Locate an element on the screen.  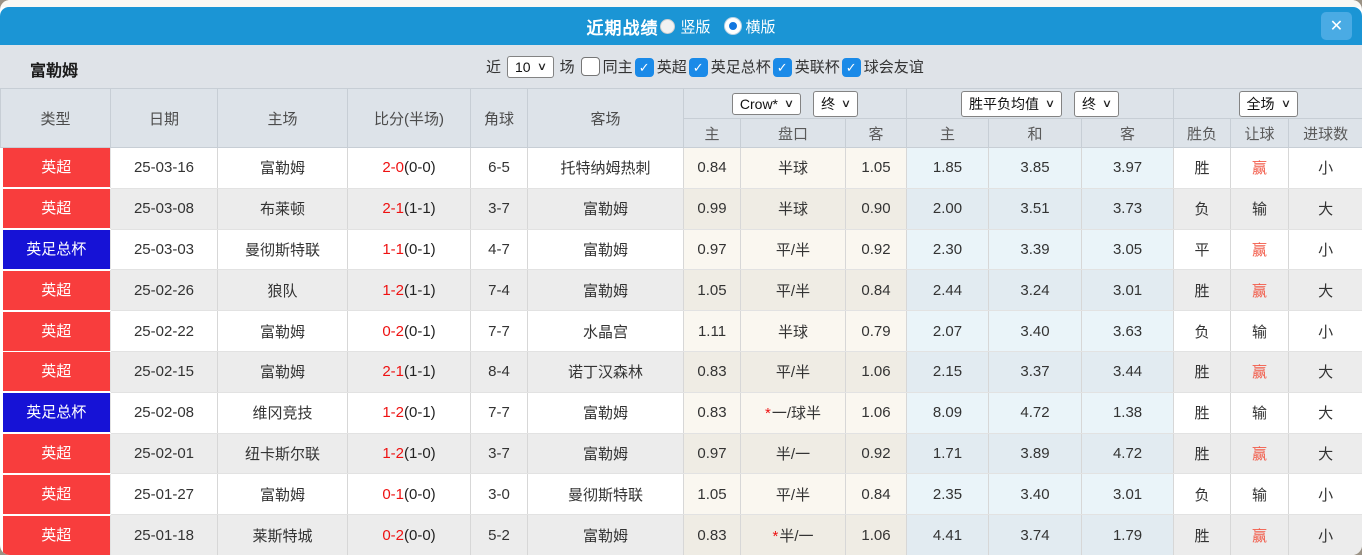
league-checkbox-label-3: 球会友谊 is located at coordinates (894, 67).